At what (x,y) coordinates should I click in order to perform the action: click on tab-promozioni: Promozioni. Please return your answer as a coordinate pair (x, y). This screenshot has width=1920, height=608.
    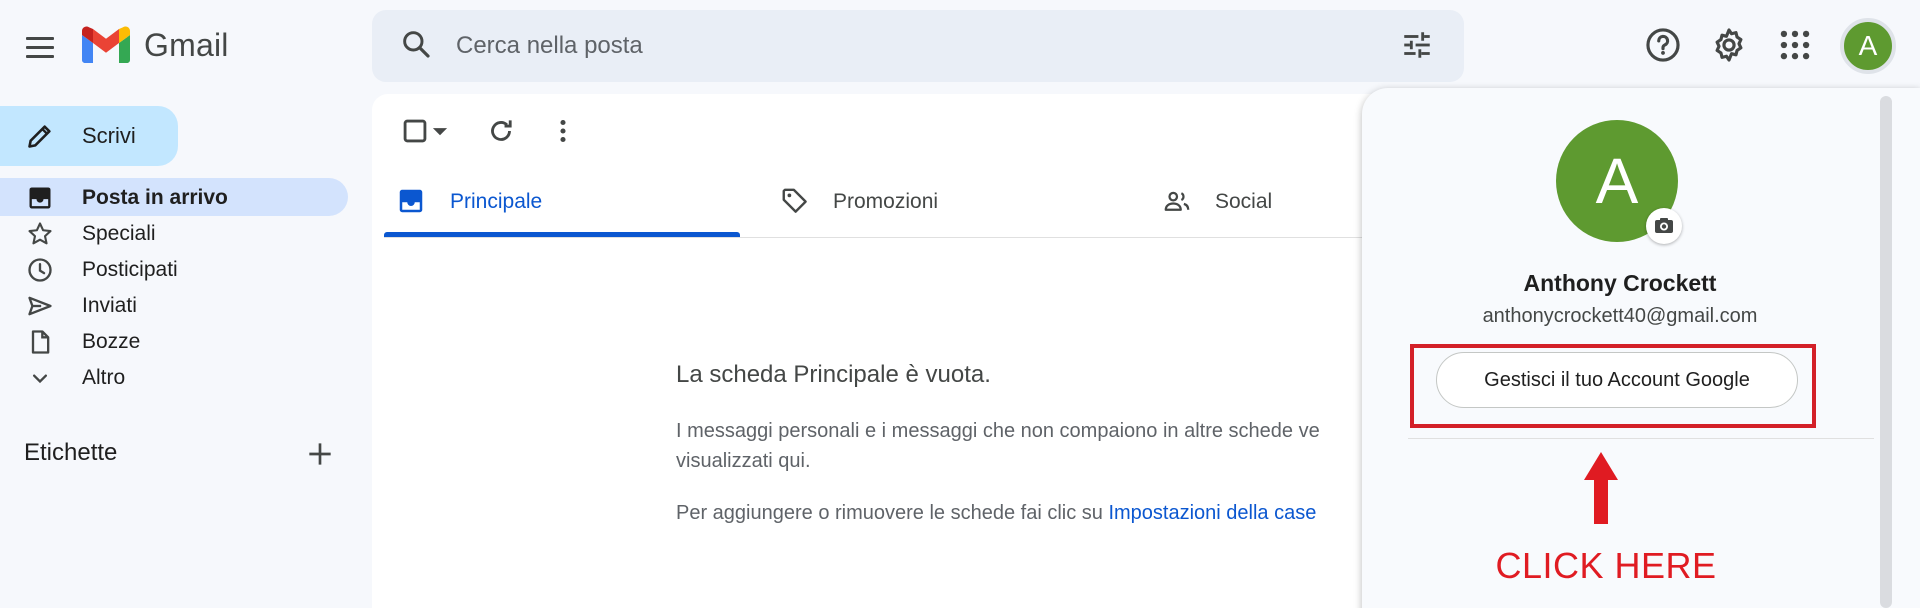
    Looking at the image, I should click on (885, 202).